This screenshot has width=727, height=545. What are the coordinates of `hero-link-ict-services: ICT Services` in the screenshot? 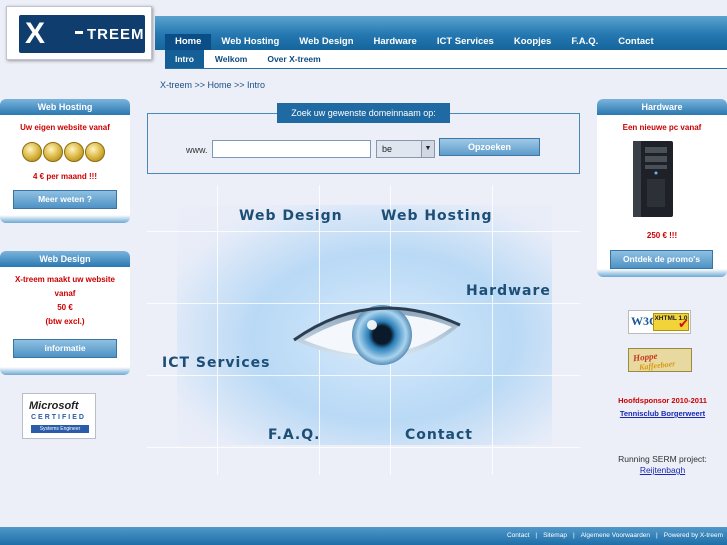 It's located at (216, 363).